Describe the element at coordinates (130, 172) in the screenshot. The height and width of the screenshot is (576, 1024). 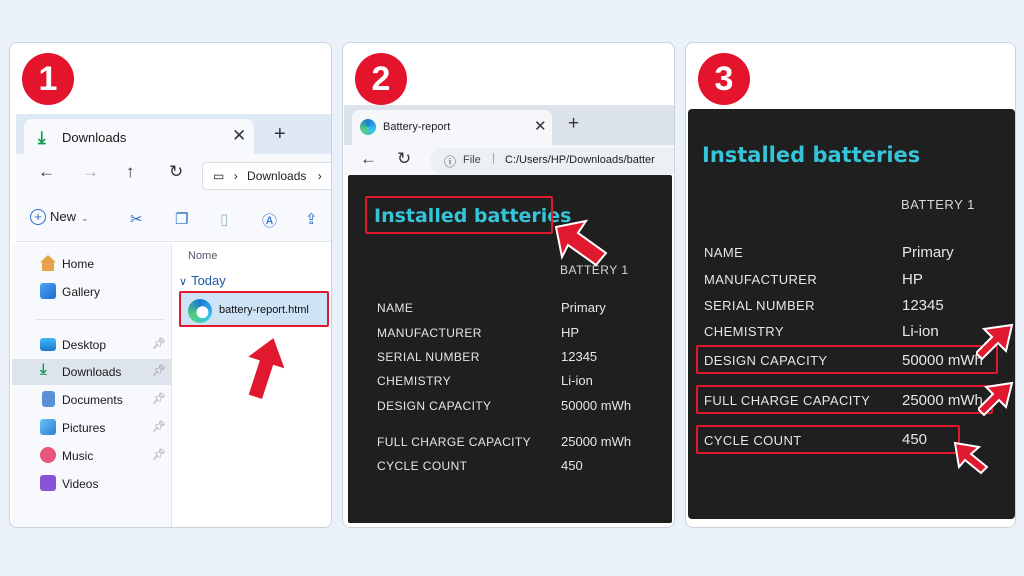
I see `up-arrow-icon: ↑` at that location.